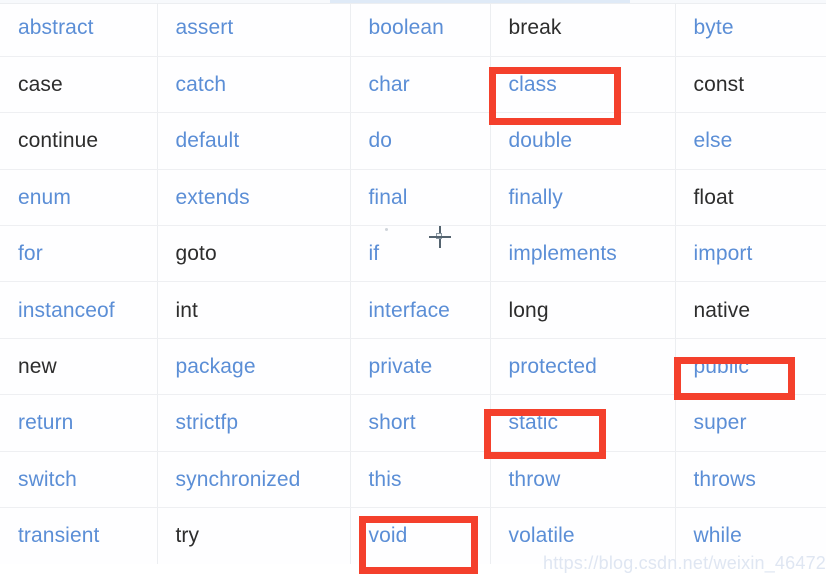 This screenshot has height=580, width=826. Describe the element at coordinates (79, 423) in the screenshot. I see `keyword-cell: return` at that location.